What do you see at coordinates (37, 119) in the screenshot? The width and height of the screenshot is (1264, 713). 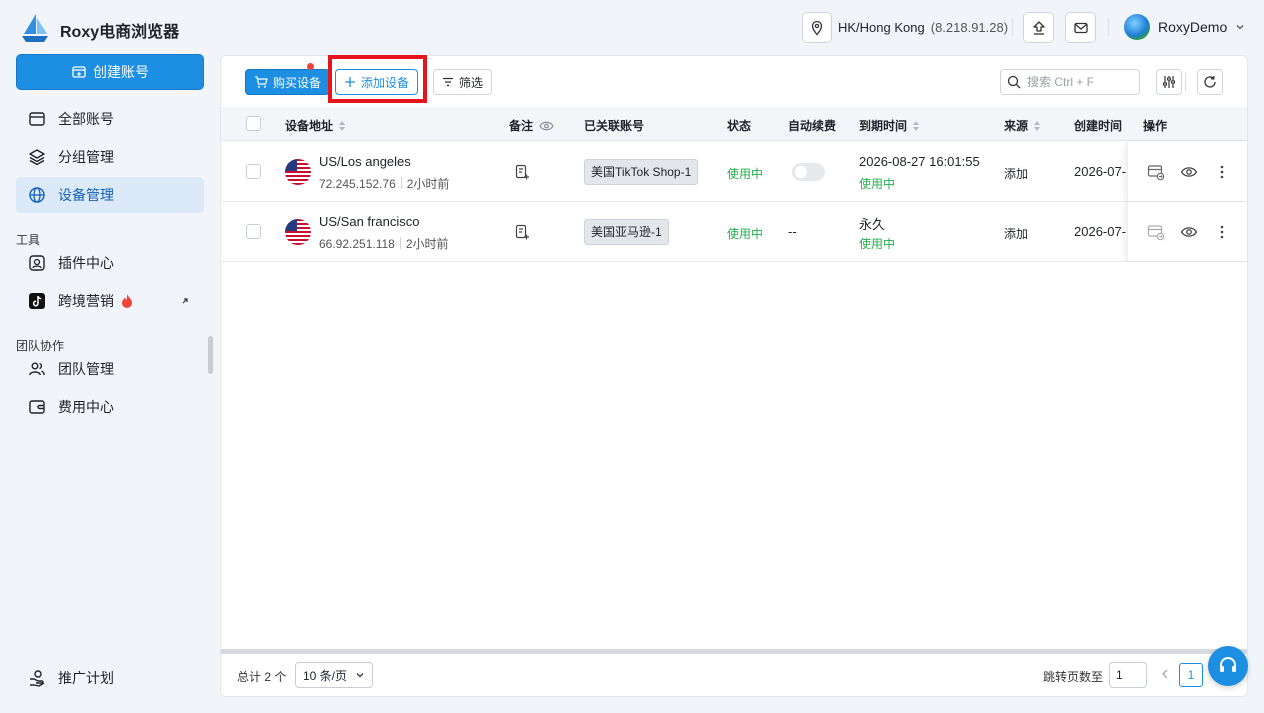 I see `window-icon` at bounding box center [37, 119].